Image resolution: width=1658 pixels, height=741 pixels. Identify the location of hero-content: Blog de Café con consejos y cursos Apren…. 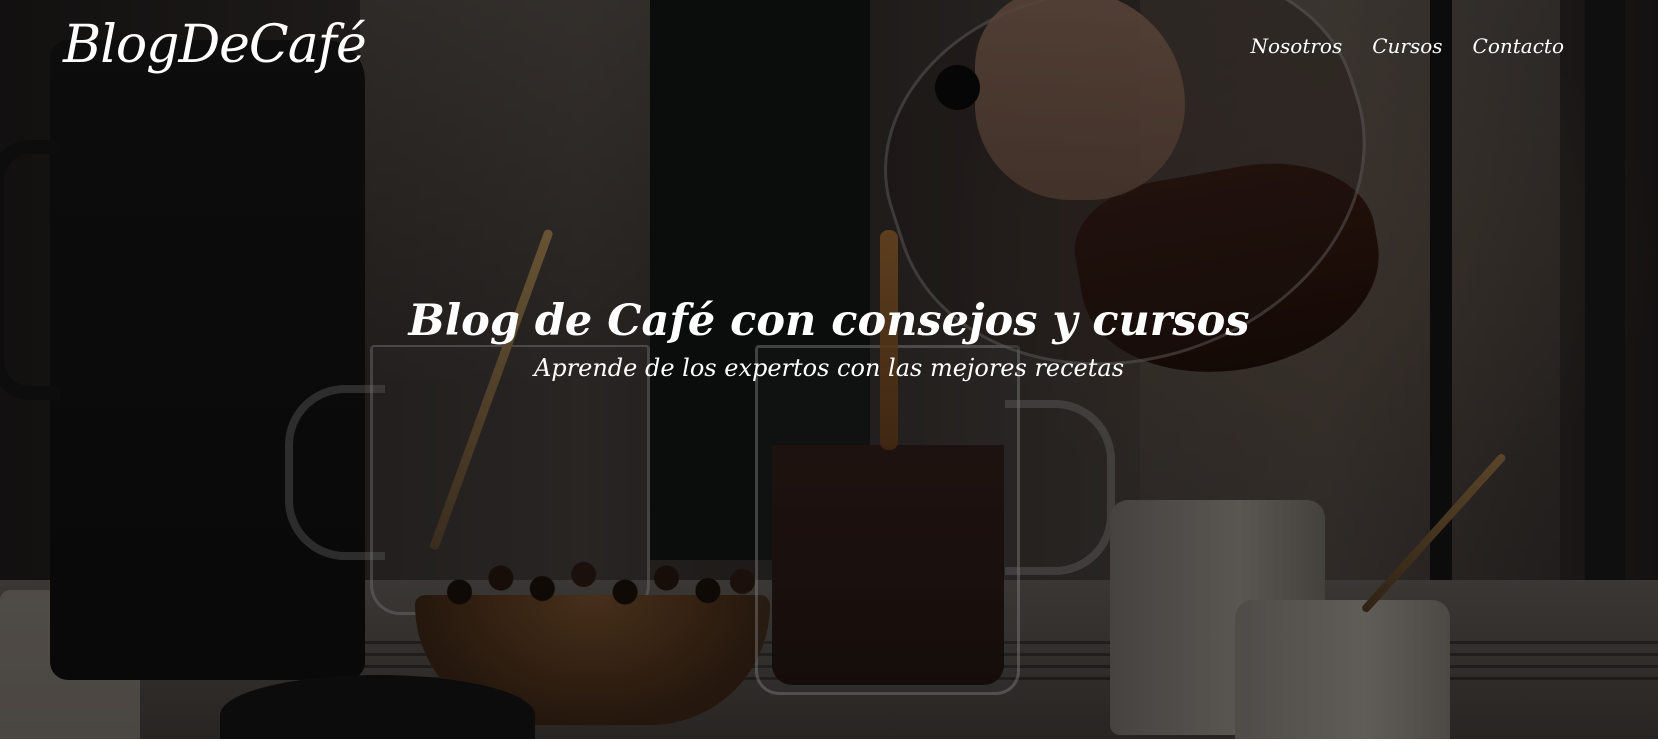
(829, 339).